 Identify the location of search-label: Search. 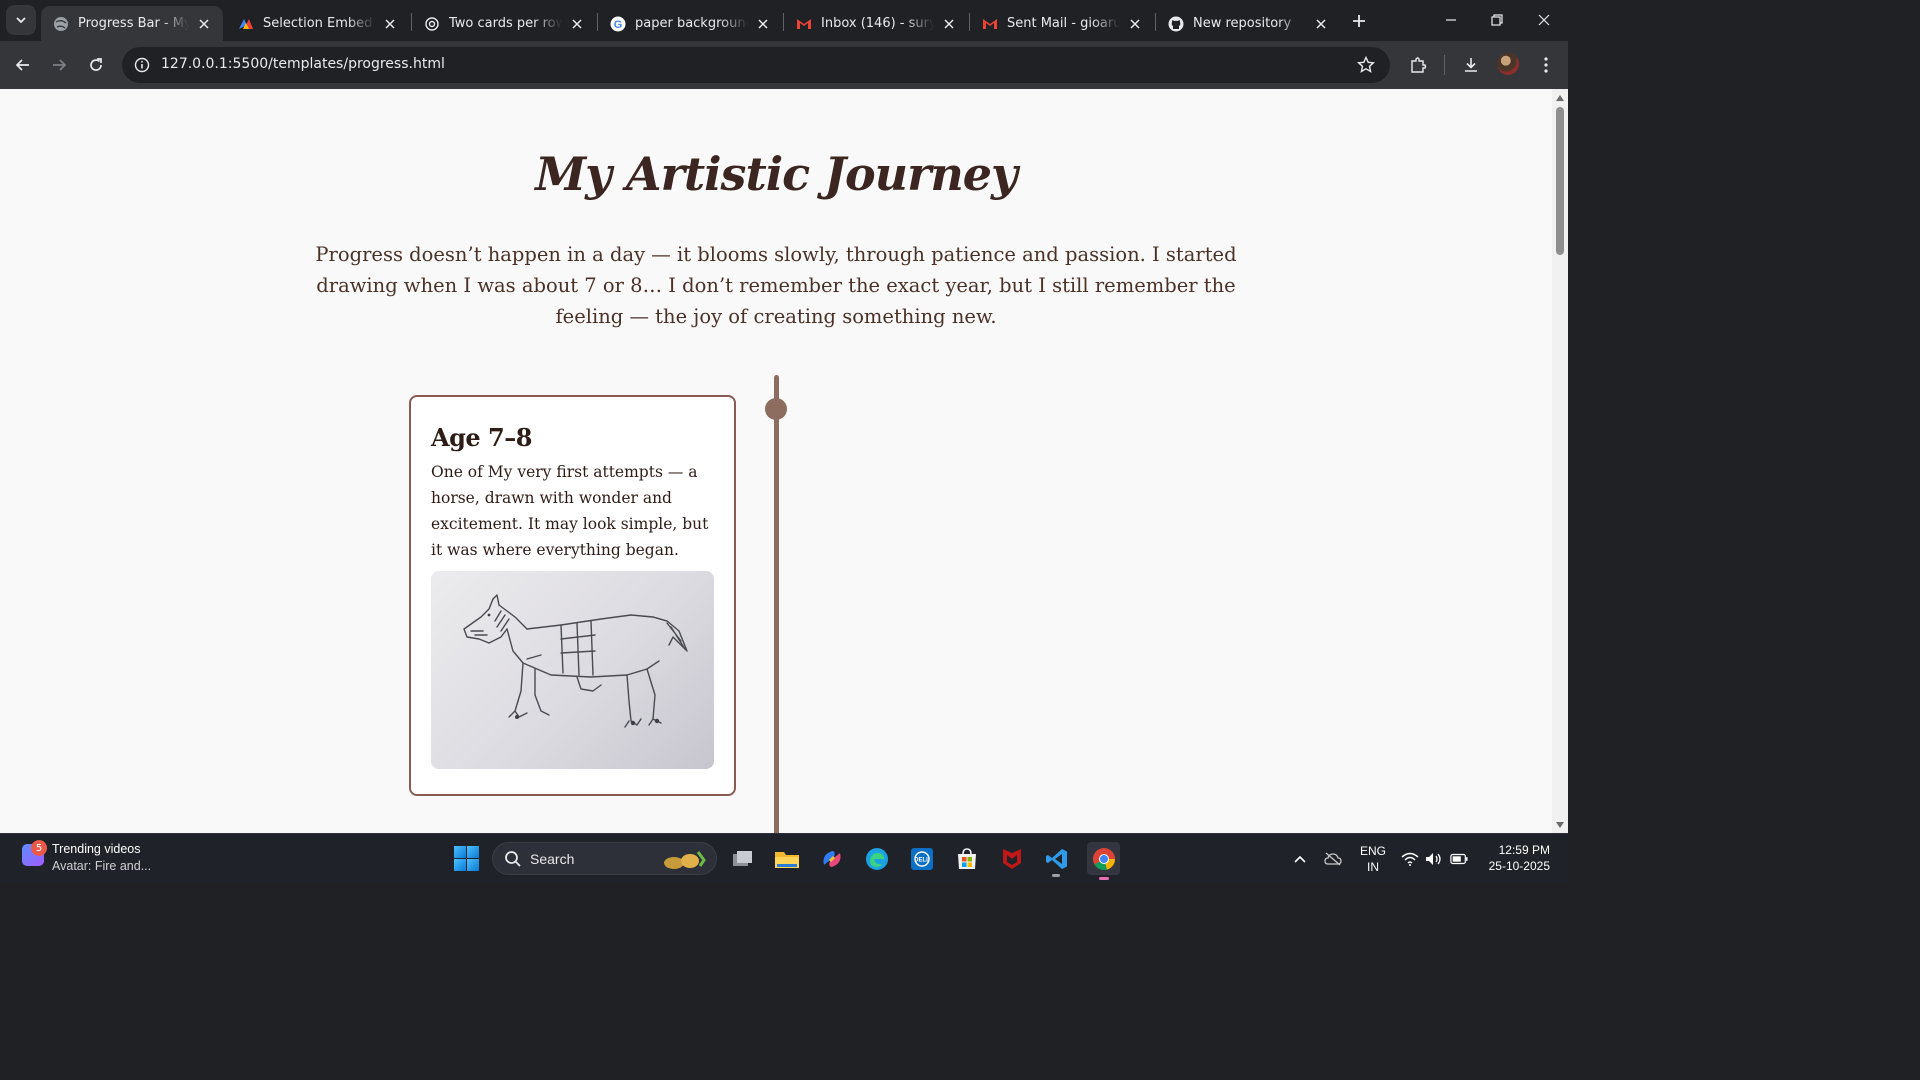
(552, 859).